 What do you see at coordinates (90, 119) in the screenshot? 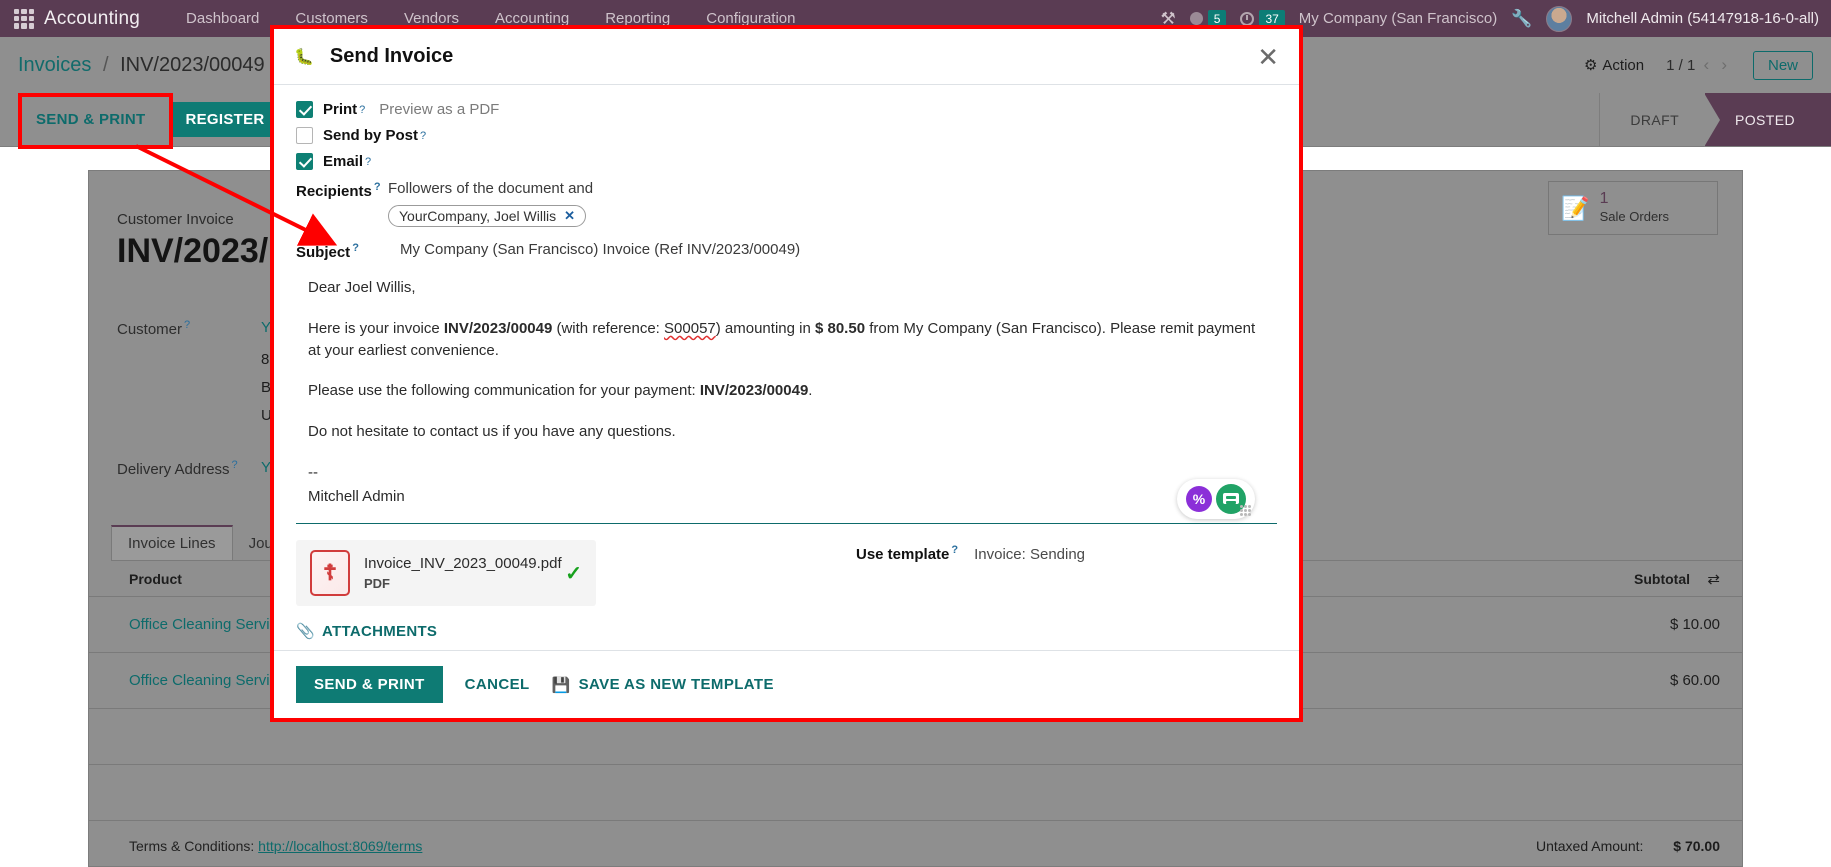
I see `send-and-print-button: SEND & PRINT` at bounding box center [90, 119].